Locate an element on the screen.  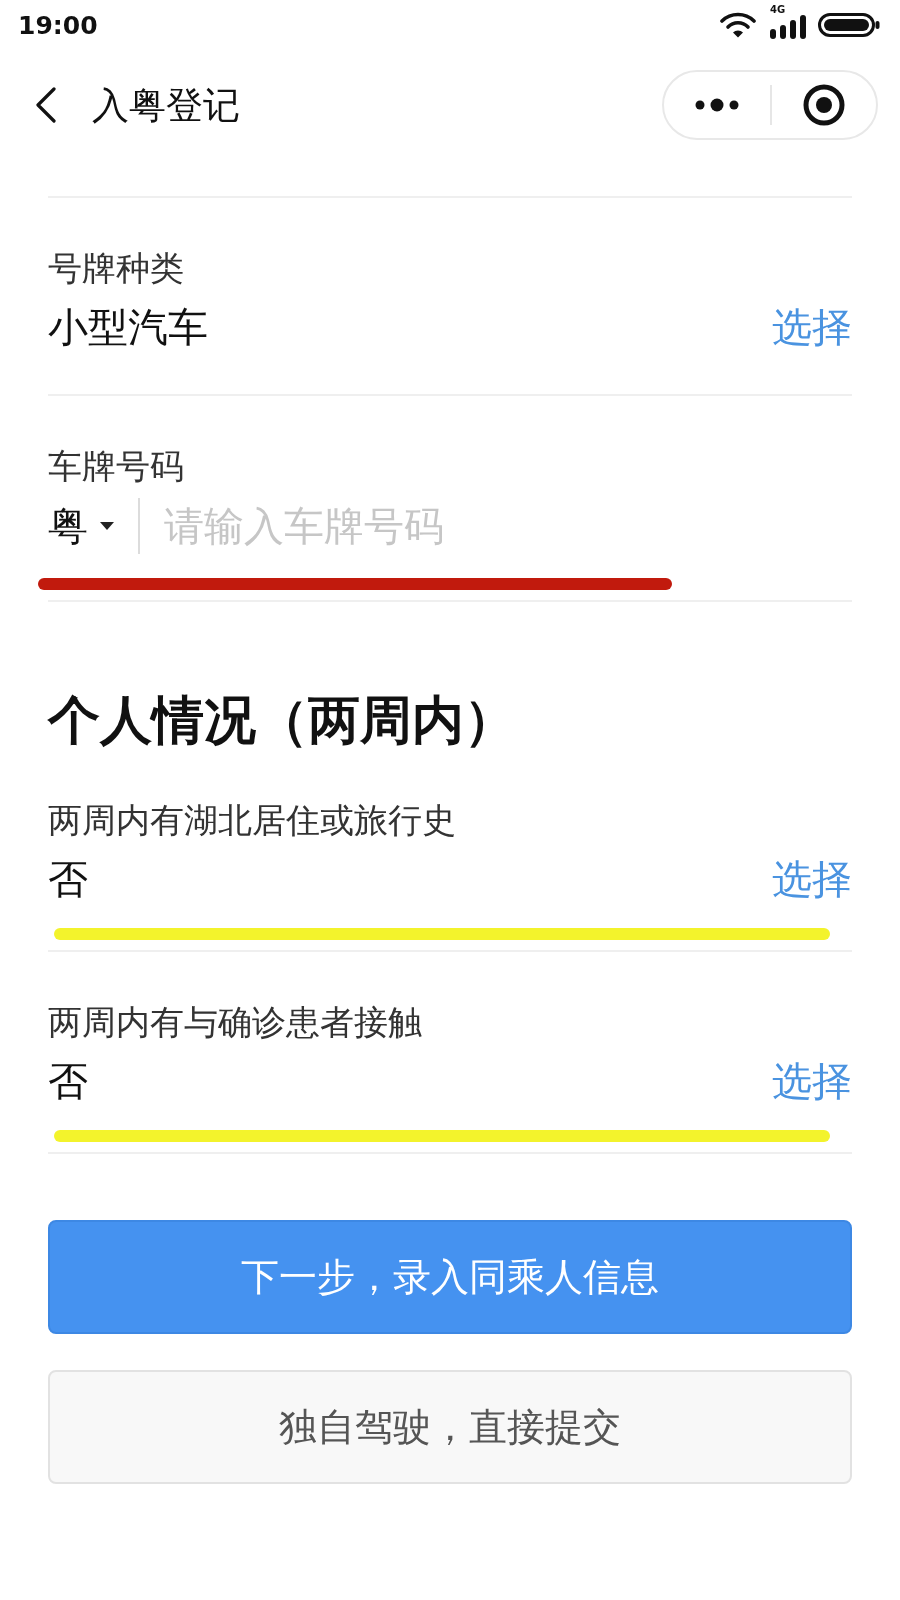
section-heading: 个人情况（两周内） is located at coordinates (282, 720).